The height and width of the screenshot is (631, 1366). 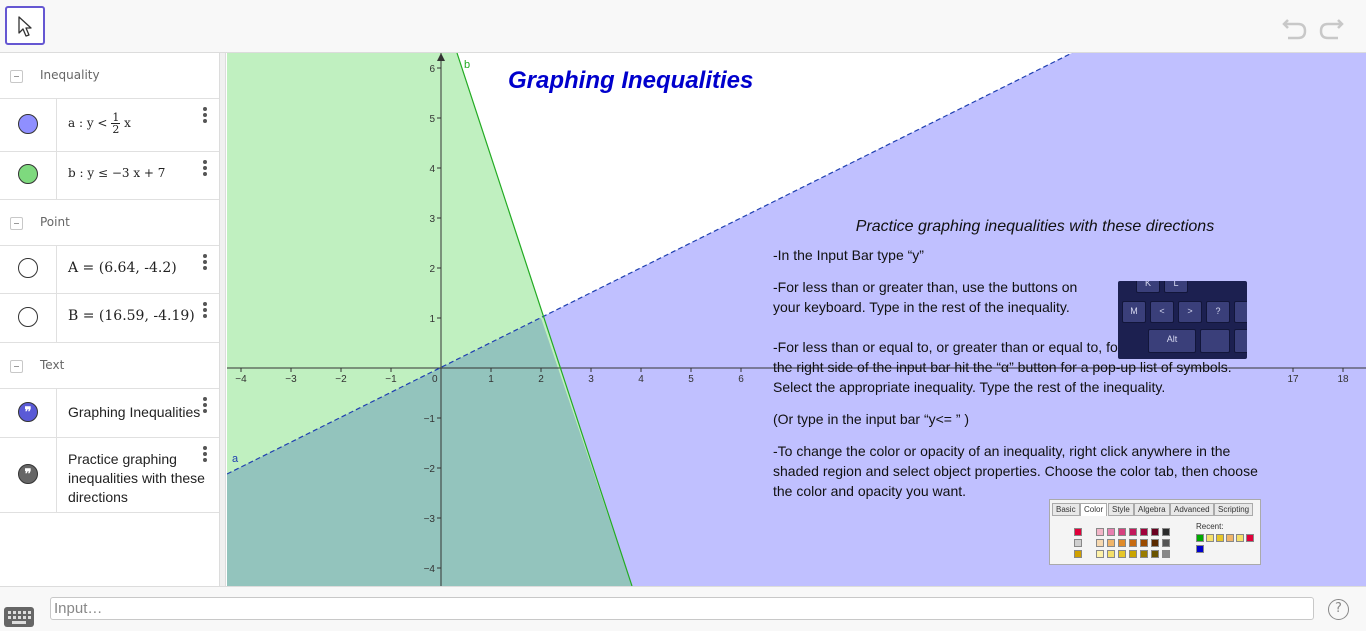 What do you see at coordinates (70, 75) in the screenshot?
I see `group-label: Inequality` at bounding box center [70, 75].